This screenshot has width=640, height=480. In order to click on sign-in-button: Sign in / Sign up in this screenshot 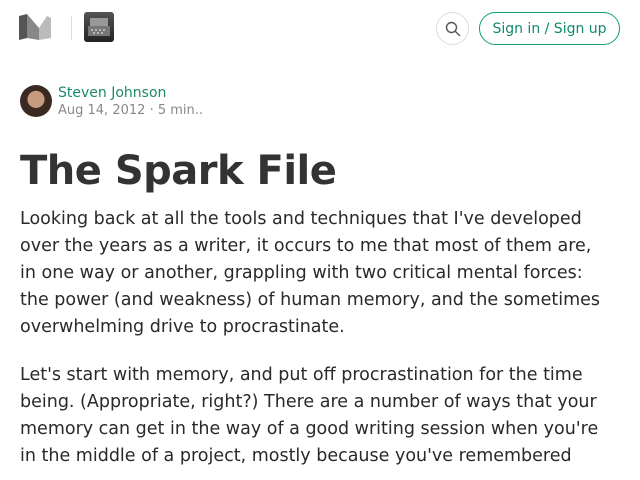, I will do `click(549, 28)`.